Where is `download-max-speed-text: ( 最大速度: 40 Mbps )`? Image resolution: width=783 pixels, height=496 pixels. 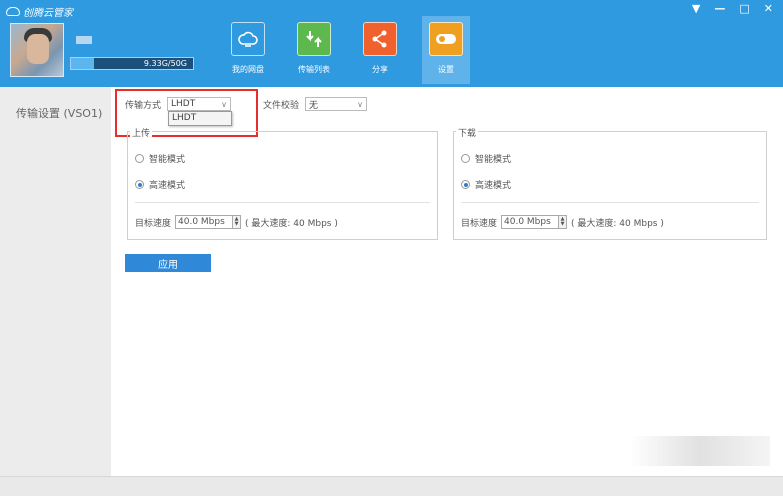 download-max-speed-text: ( 最大速度: 40 Mbps ) is located at coordinates (617, 223).